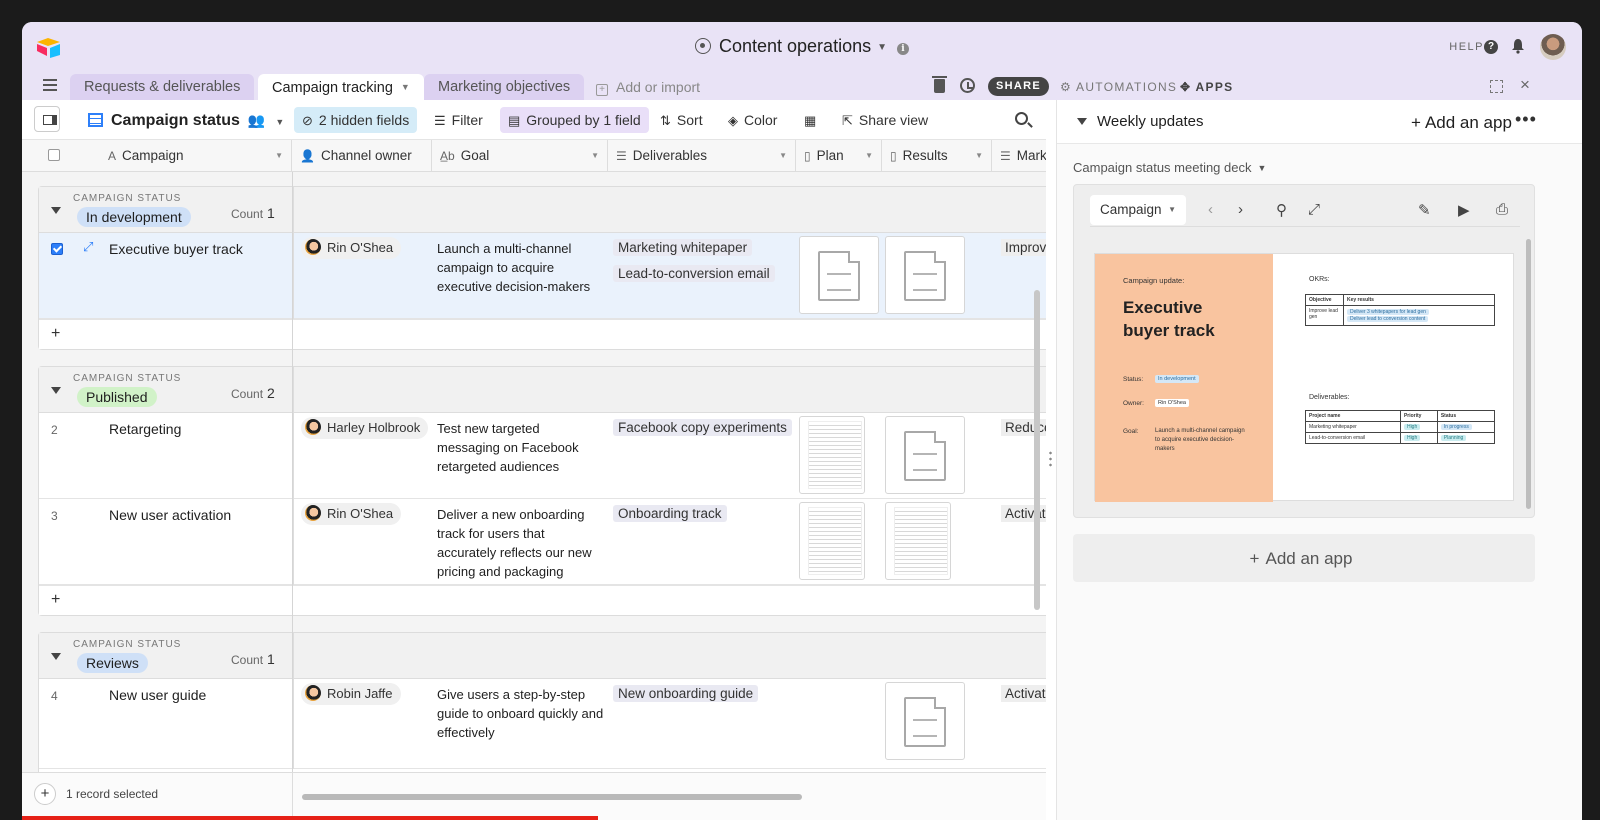  Describe the element at coordinates (1304, 558) in the screenshot. I see `add-app-placeholder: + Add an app` at that location.